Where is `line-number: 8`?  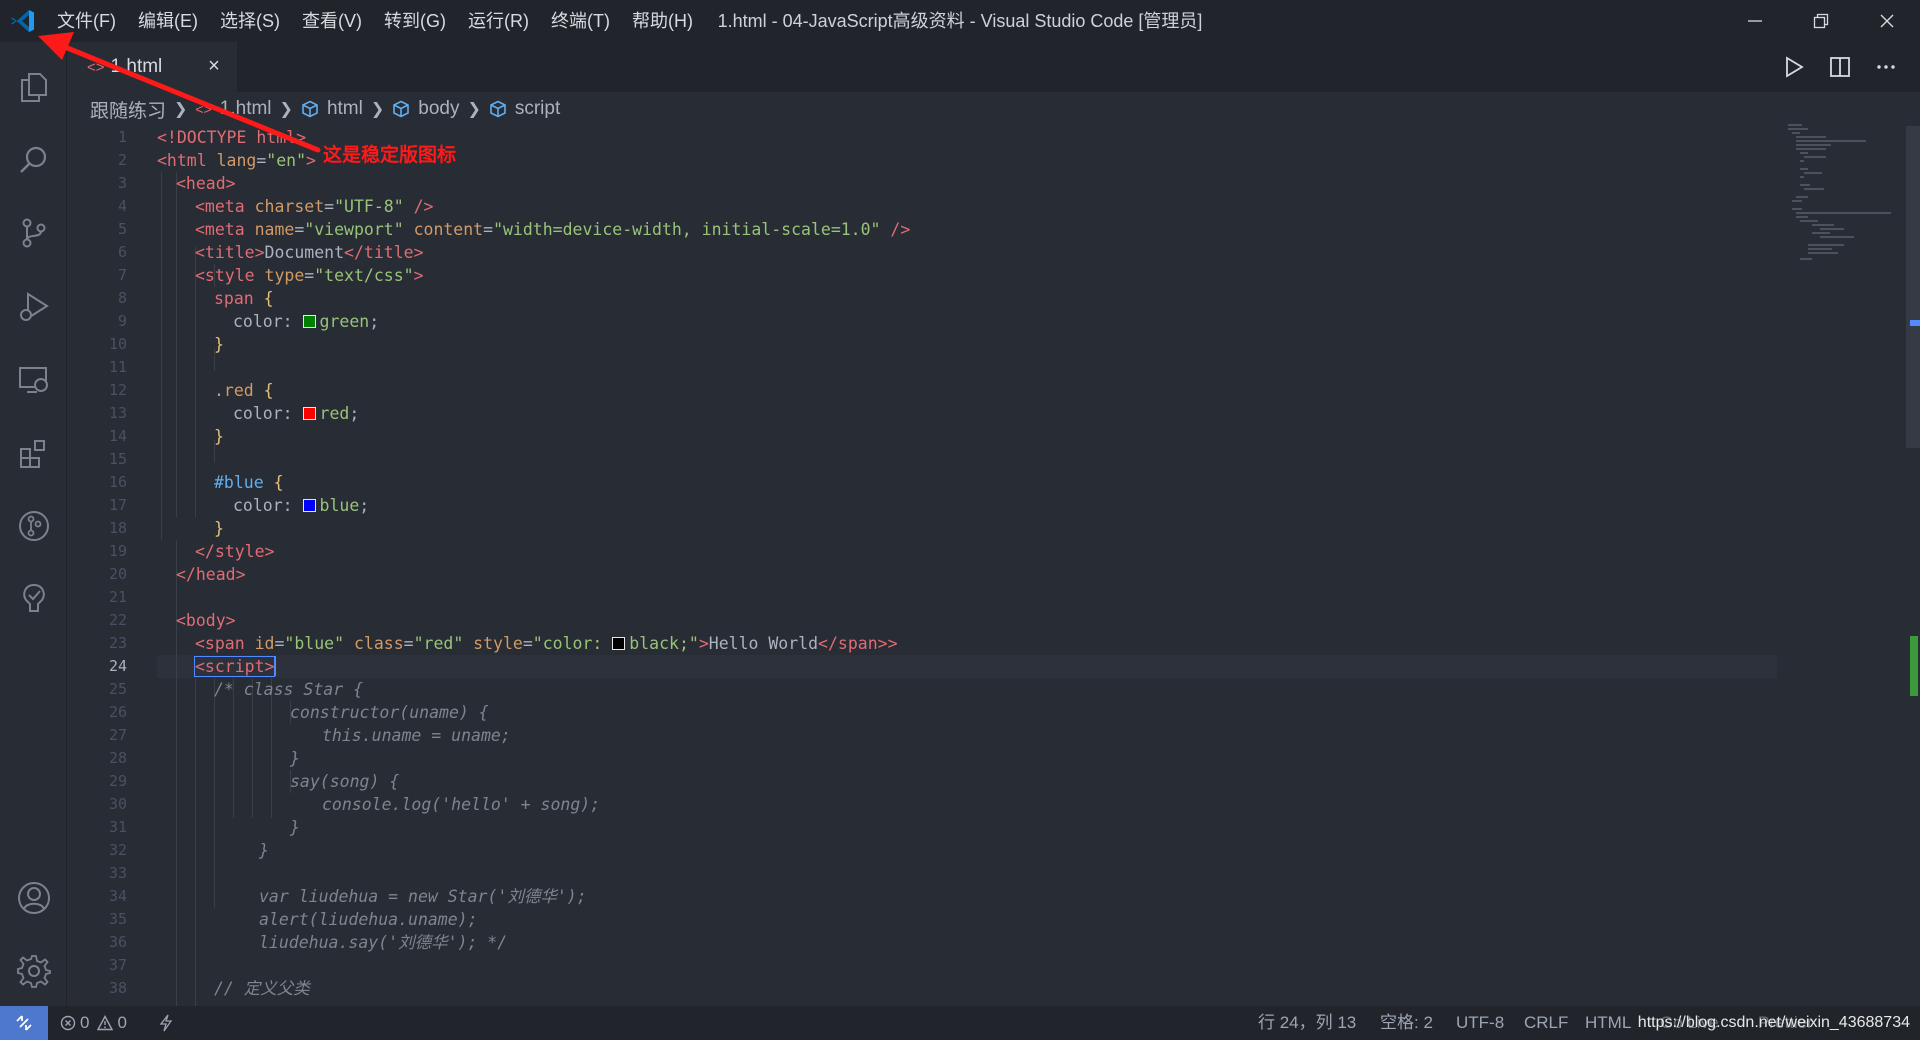 line-number: 8 is located at coordinates (122, 298).